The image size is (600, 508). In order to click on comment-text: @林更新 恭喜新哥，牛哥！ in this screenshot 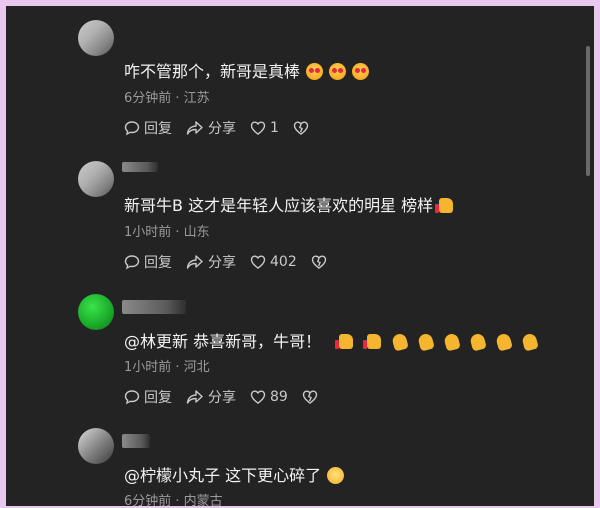, I will do `click(331, 340)`.